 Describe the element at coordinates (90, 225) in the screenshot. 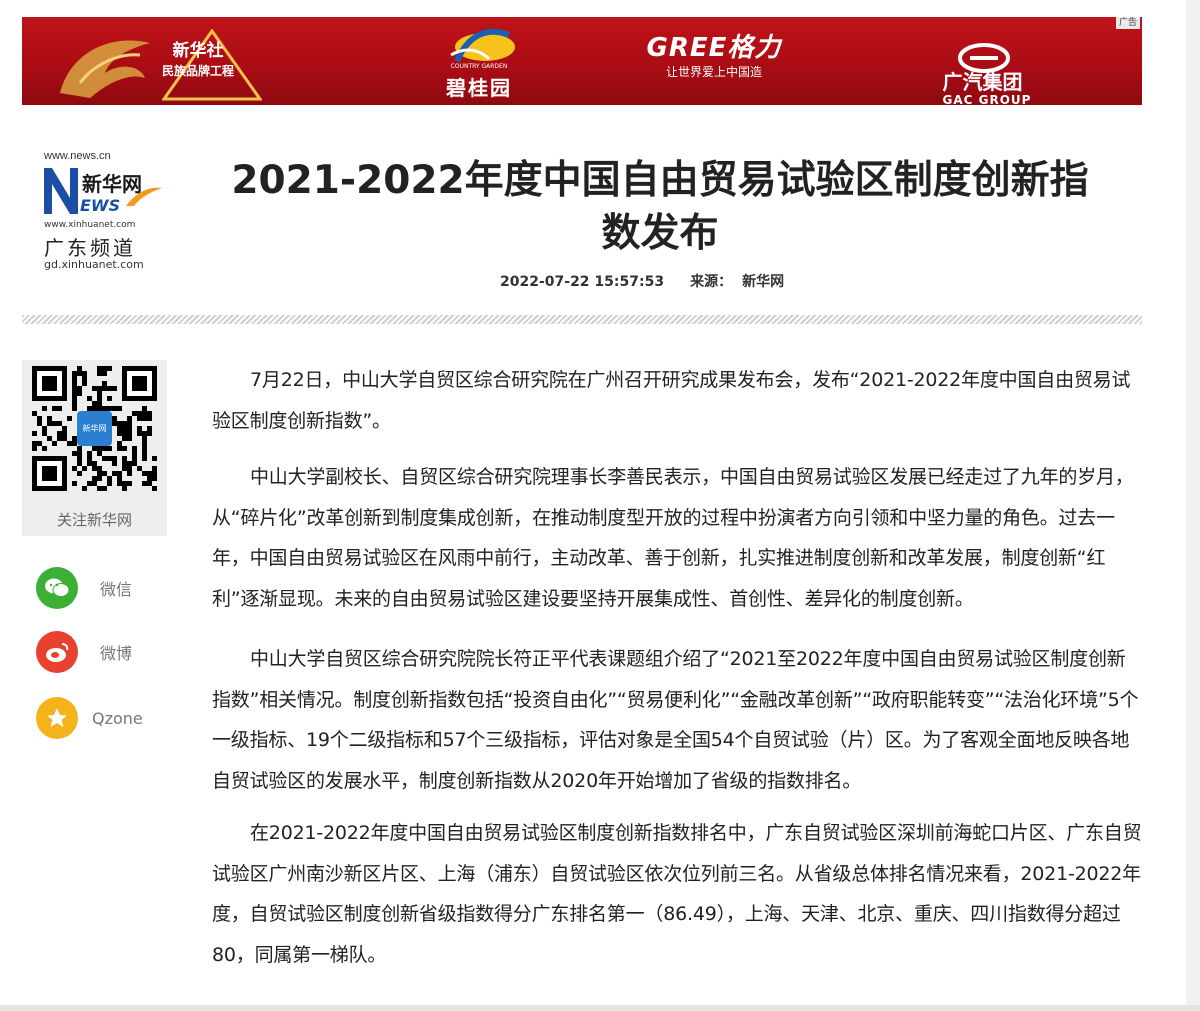

I see `site-url-mid: www.xinhuanet.com` at that location.